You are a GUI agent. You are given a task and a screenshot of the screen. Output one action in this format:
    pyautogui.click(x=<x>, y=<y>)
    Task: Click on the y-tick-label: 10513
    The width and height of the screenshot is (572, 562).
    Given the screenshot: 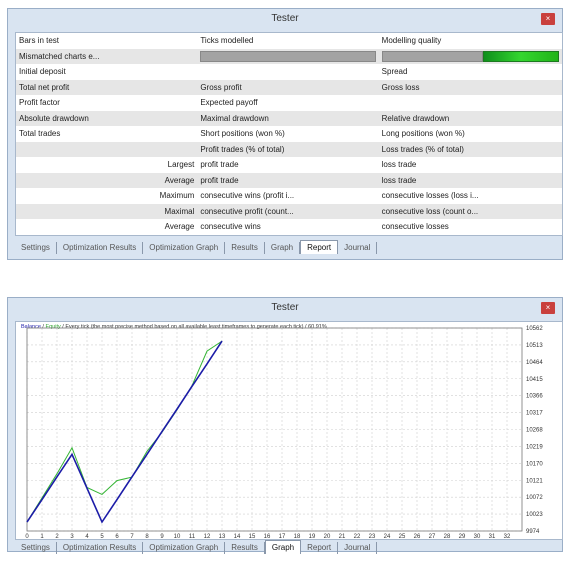 What is the action you would take?
    pyautogui.click(x=534, y=346)
    